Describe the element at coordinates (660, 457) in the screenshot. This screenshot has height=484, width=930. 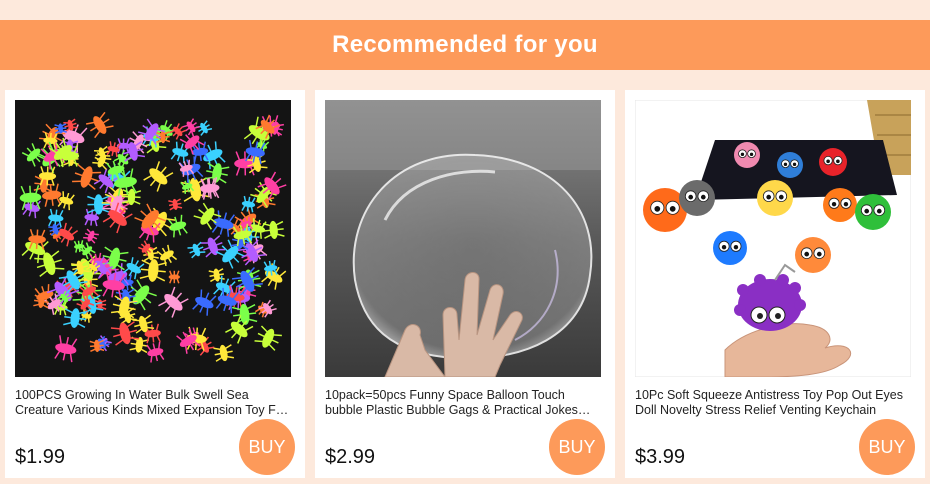
I see `product-price: $3.99` at that location.